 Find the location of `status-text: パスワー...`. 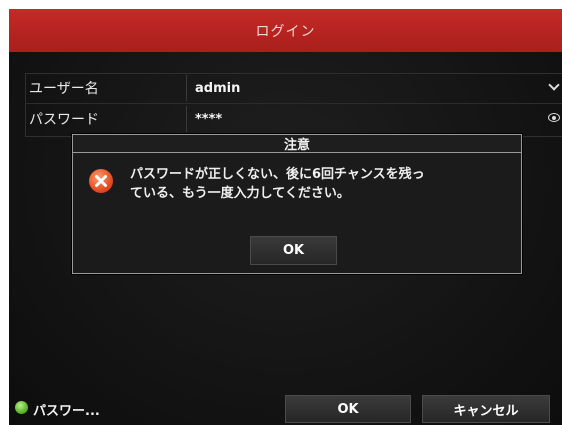

status-text: パスワー... is located at coordinates (66, 411).